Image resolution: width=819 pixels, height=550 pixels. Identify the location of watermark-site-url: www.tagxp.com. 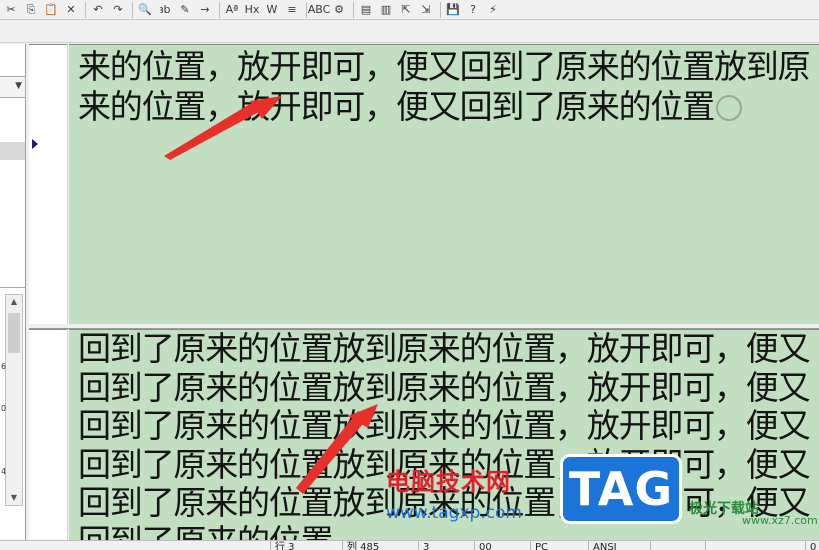
(454, 513).